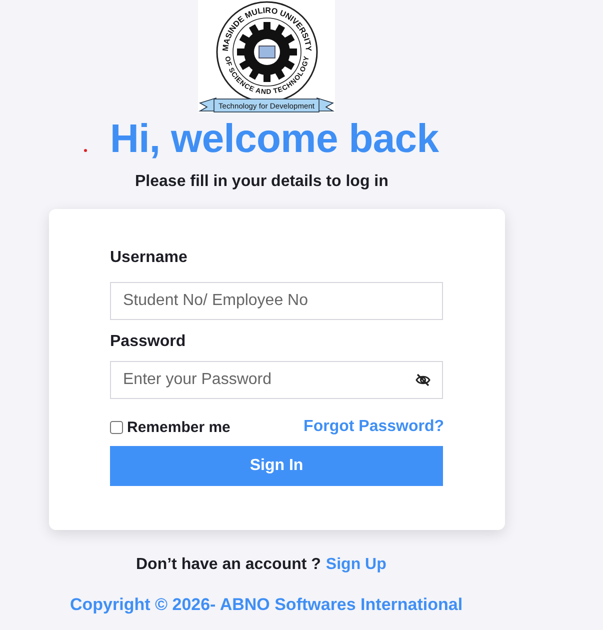 Image resolution: width=603 pixels, height=630 pixels. I want to click on dot-mark, so click(85, 150).